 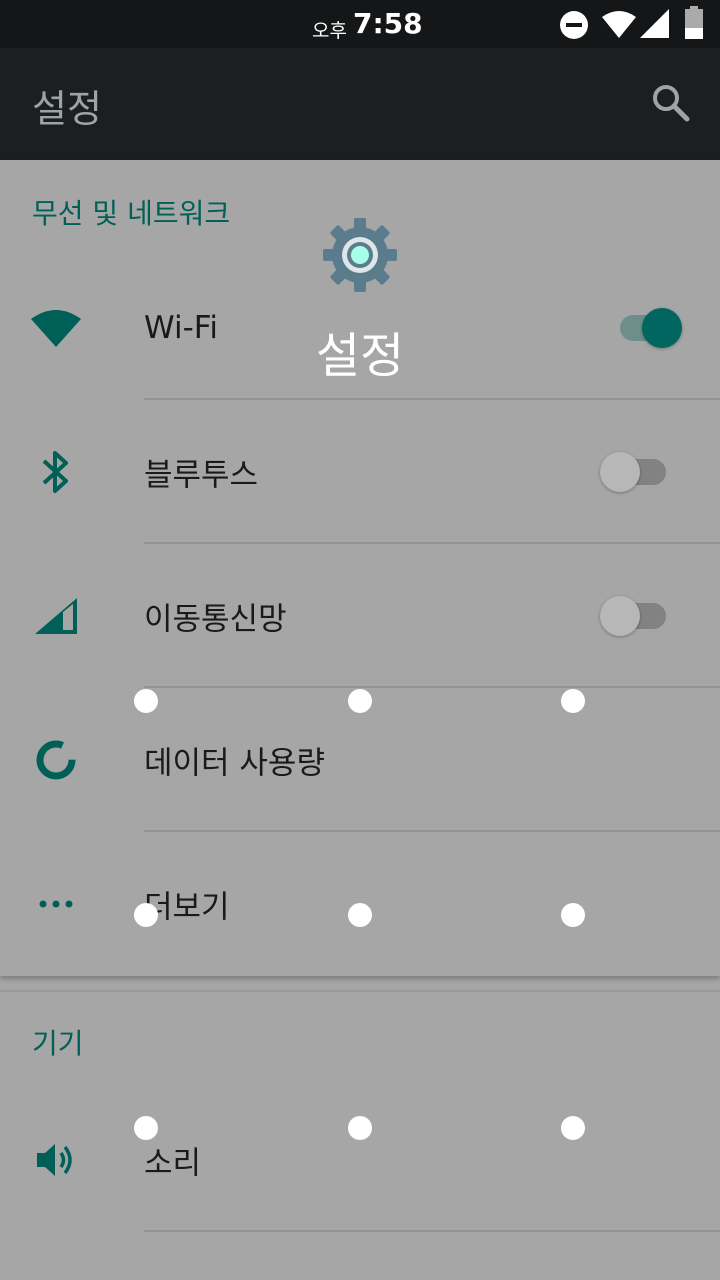 What do you see at coordinates (173, 1163) in the screenshot?
I see `settings-item-label: 소리` at bounding box center [173, 1163].